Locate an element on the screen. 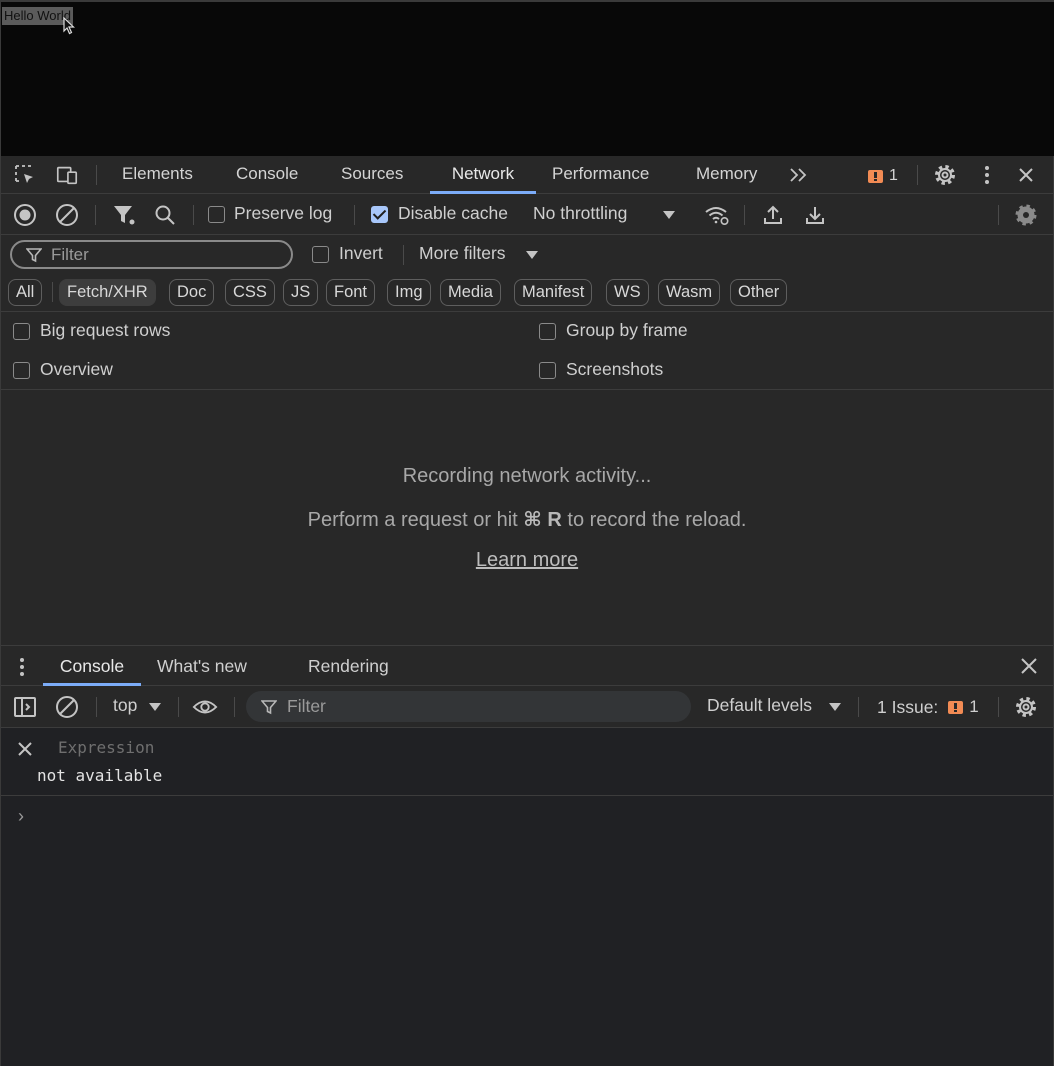 The width and height of the screenshot is (1054, 1066). big-request-rows-checkbox is located at coordinates (21, 331).